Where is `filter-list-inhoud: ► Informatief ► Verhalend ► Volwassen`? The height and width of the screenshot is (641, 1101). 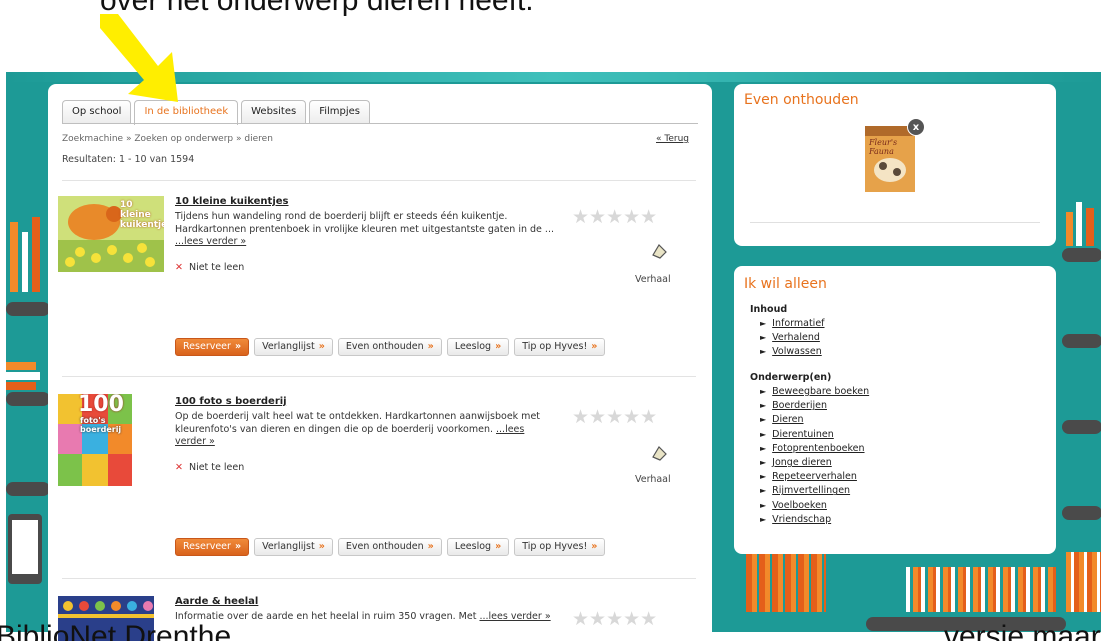
filter-list-inhoud: ► Informatief ► Verhalend ► Volwassen is located at coordinates (792, 338).